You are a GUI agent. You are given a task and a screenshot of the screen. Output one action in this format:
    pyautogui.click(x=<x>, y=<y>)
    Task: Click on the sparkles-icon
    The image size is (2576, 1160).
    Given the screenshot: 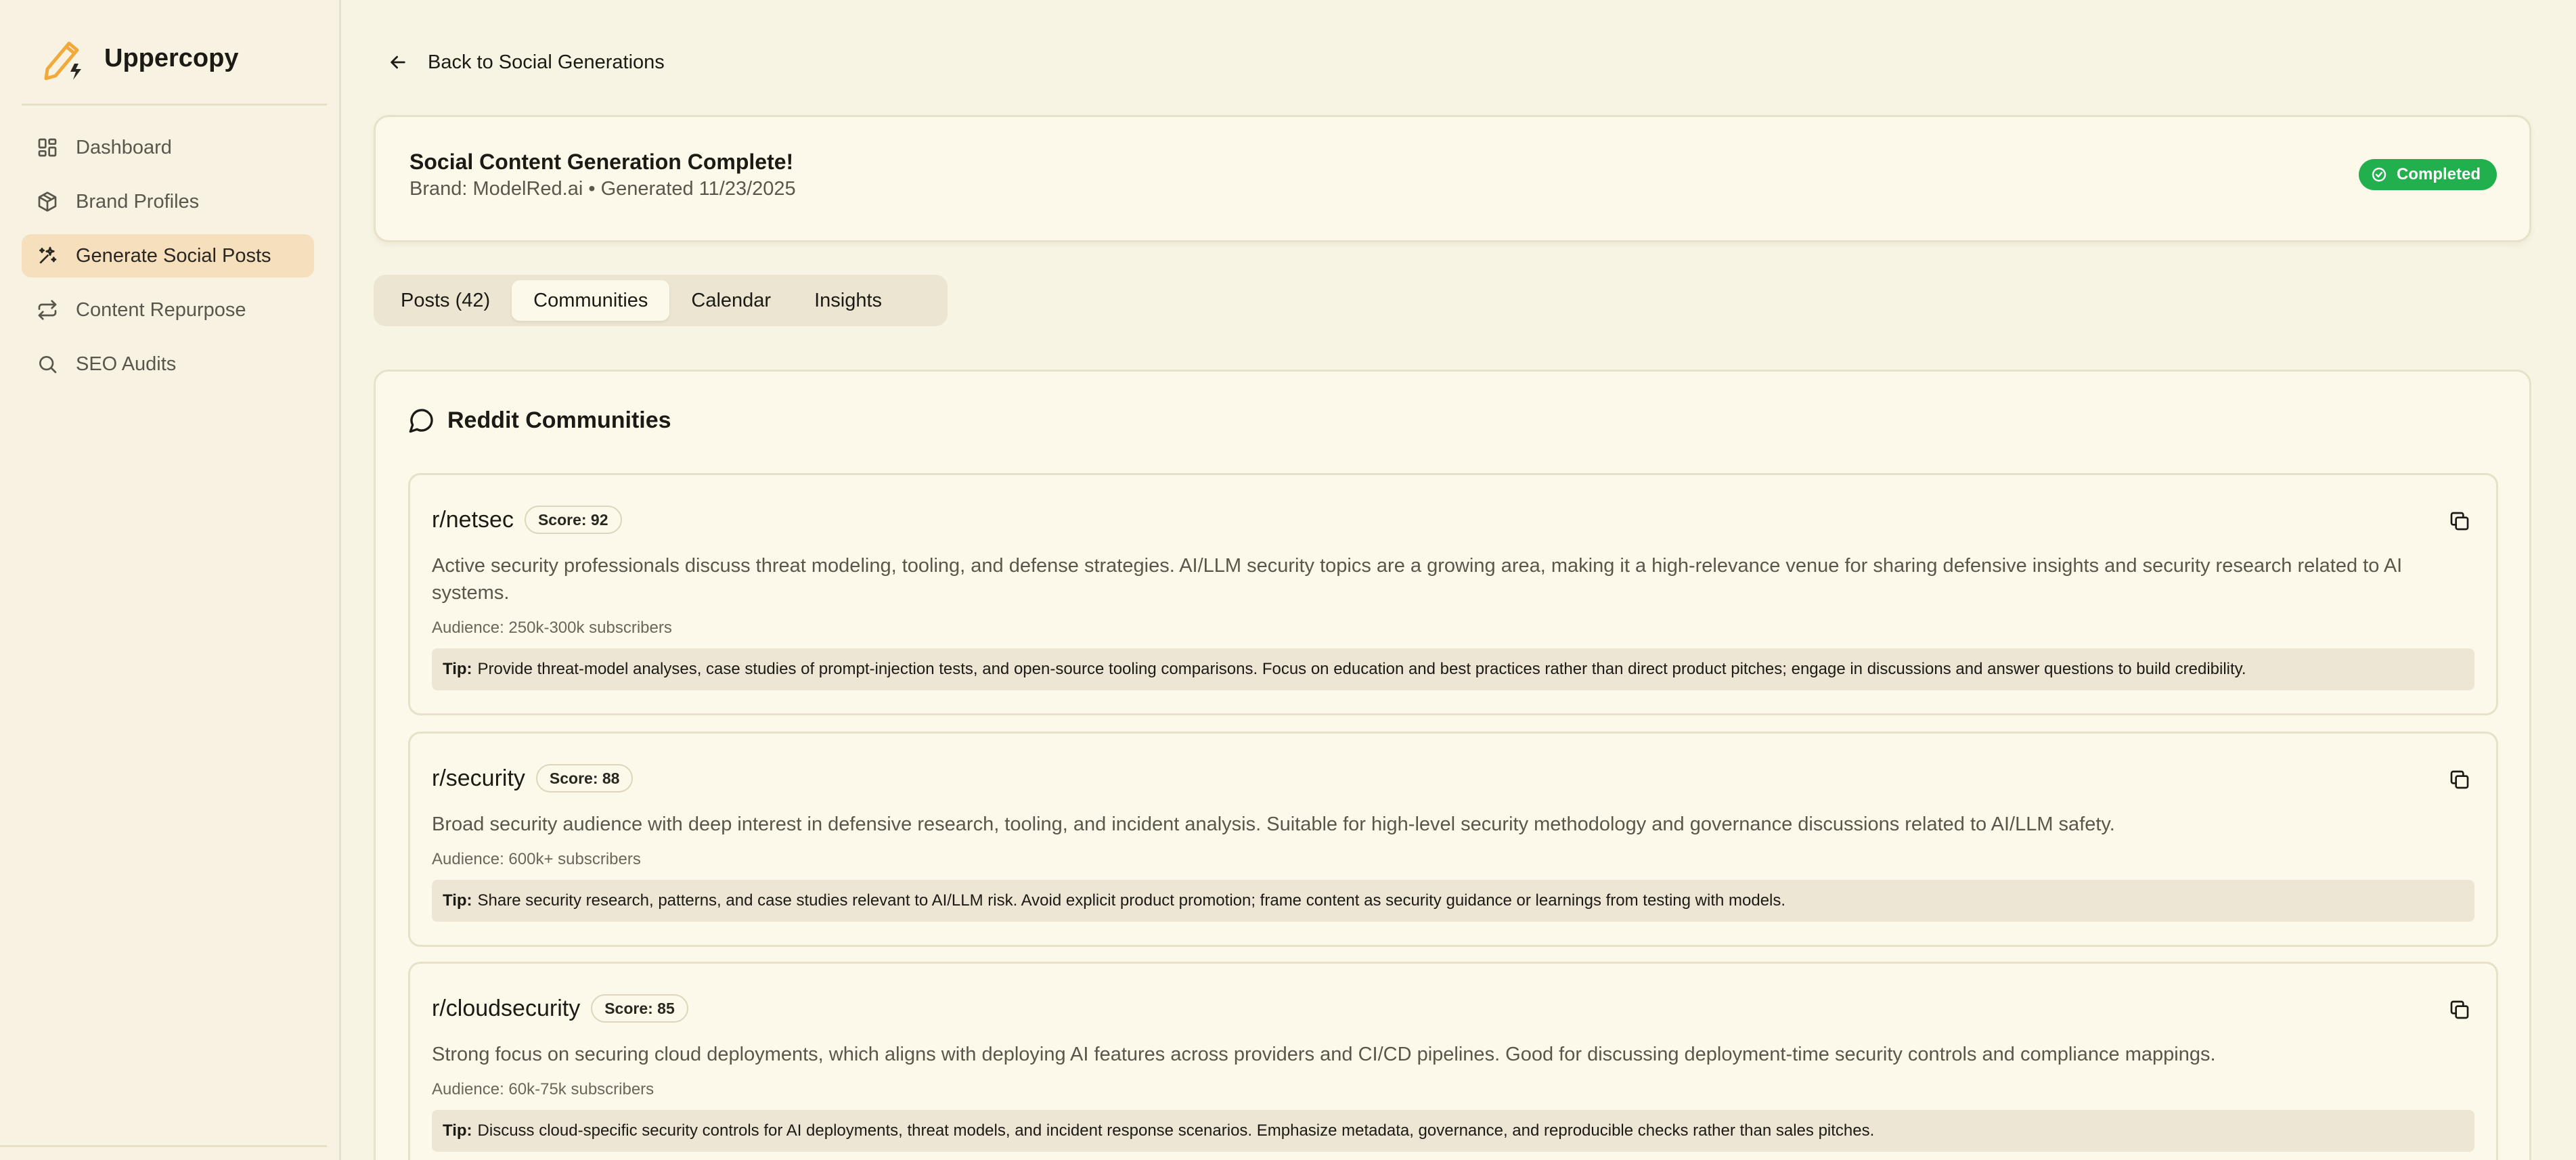 What is the action you would take?
    pyautogui.click(x=48, y=255)
    